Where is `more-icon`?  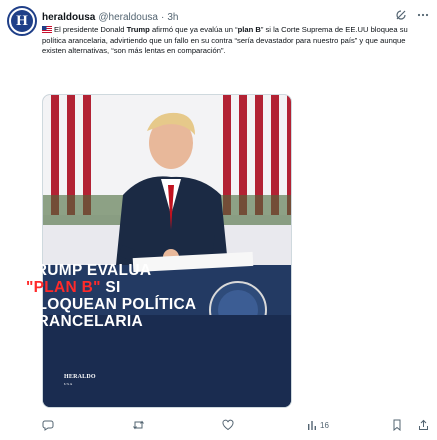
more-icon is located at coordinates (423, 15).